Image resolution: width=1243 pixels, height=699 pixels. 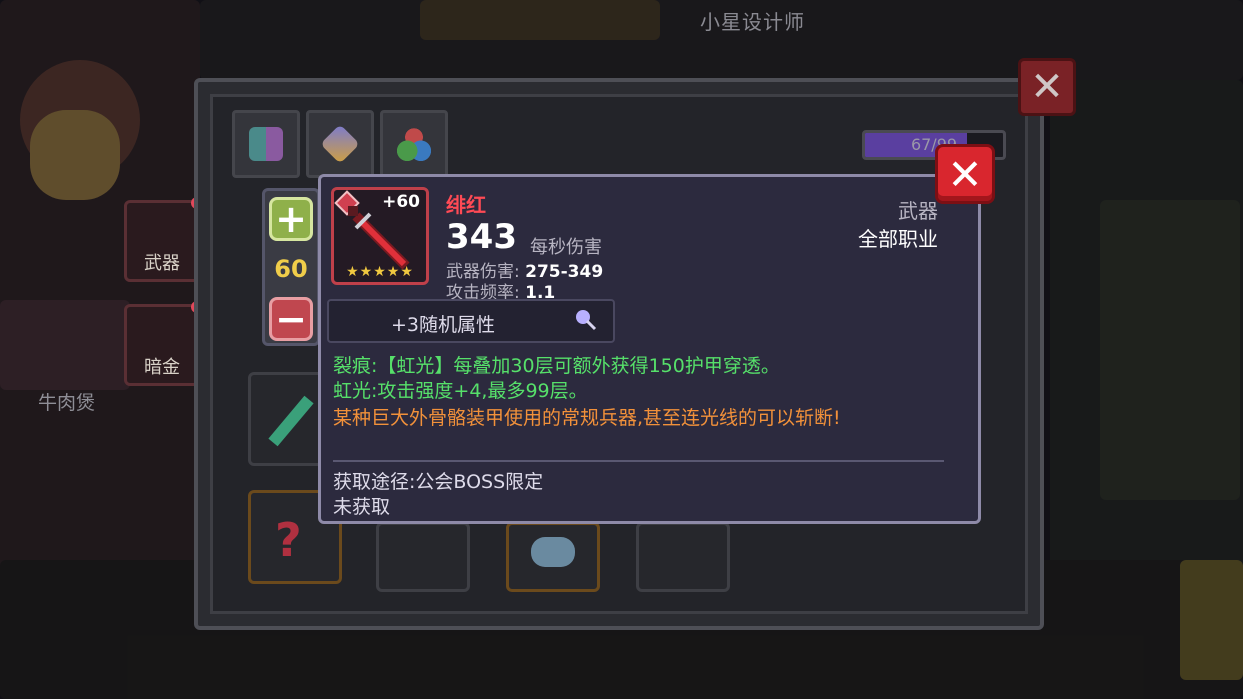 I want to click on player-name: 牛肉煲, so click(x=67, y=403).